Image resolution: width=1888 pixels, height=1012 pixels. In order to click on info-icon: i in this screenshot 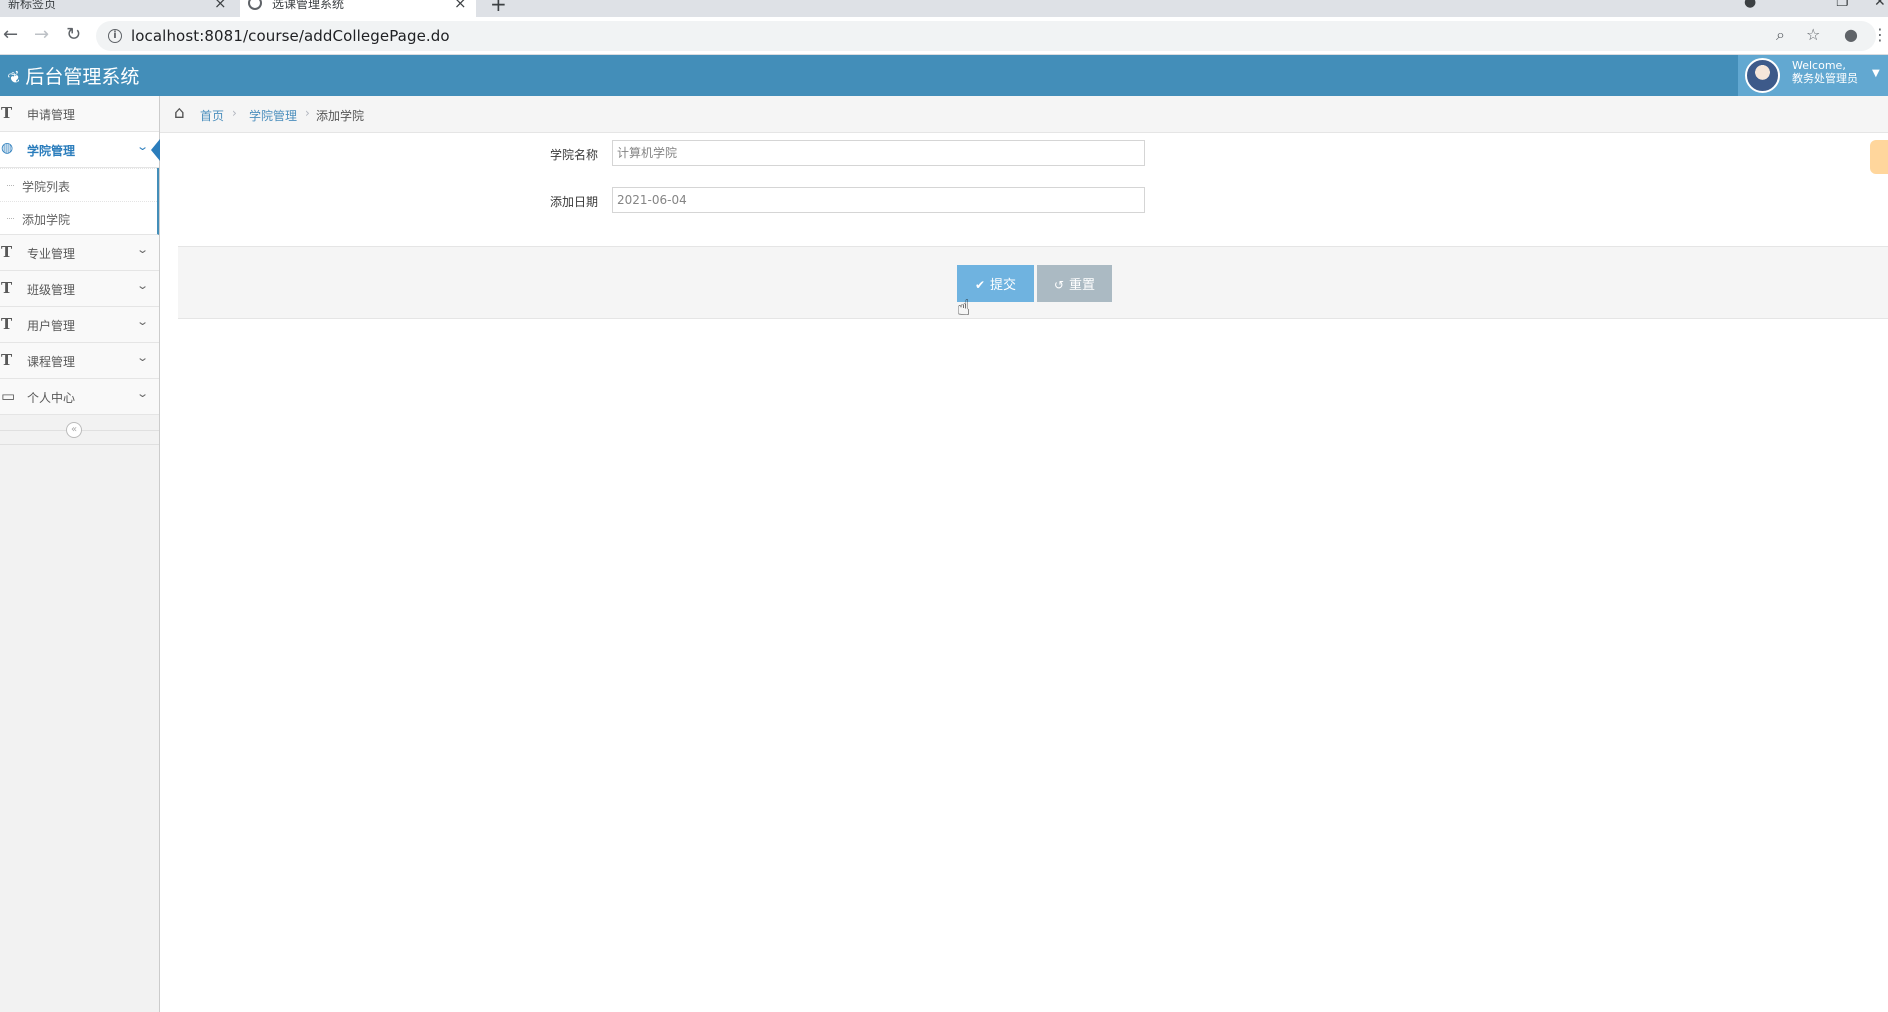, I will do `click(115, 36)`.